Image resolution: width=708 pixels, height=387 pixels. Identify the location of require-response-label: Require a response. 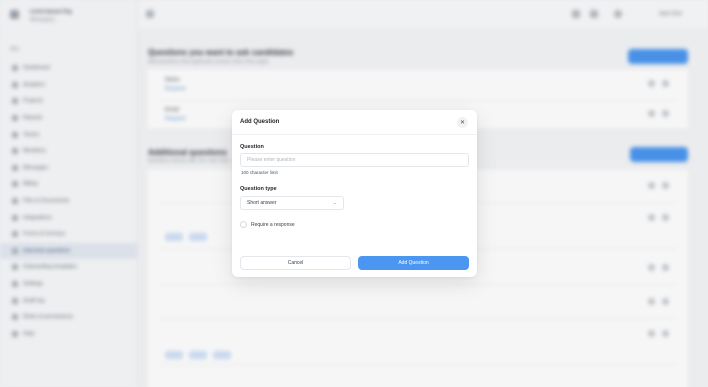
(273, 224).